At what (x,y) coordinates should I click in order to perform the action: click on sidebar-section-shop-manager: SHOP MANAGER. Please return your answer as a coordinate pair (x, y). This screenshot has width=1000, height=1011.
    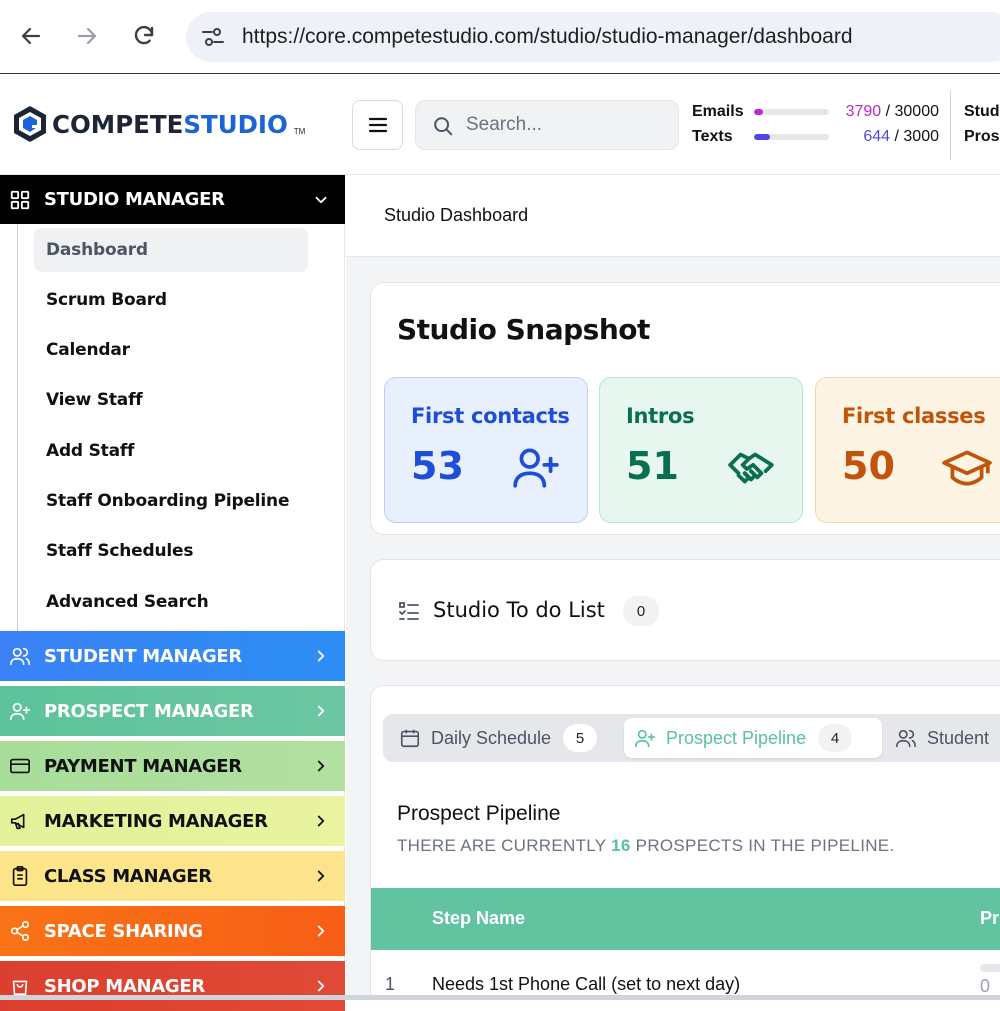
    Looking at the image, I should click on (172, 986).